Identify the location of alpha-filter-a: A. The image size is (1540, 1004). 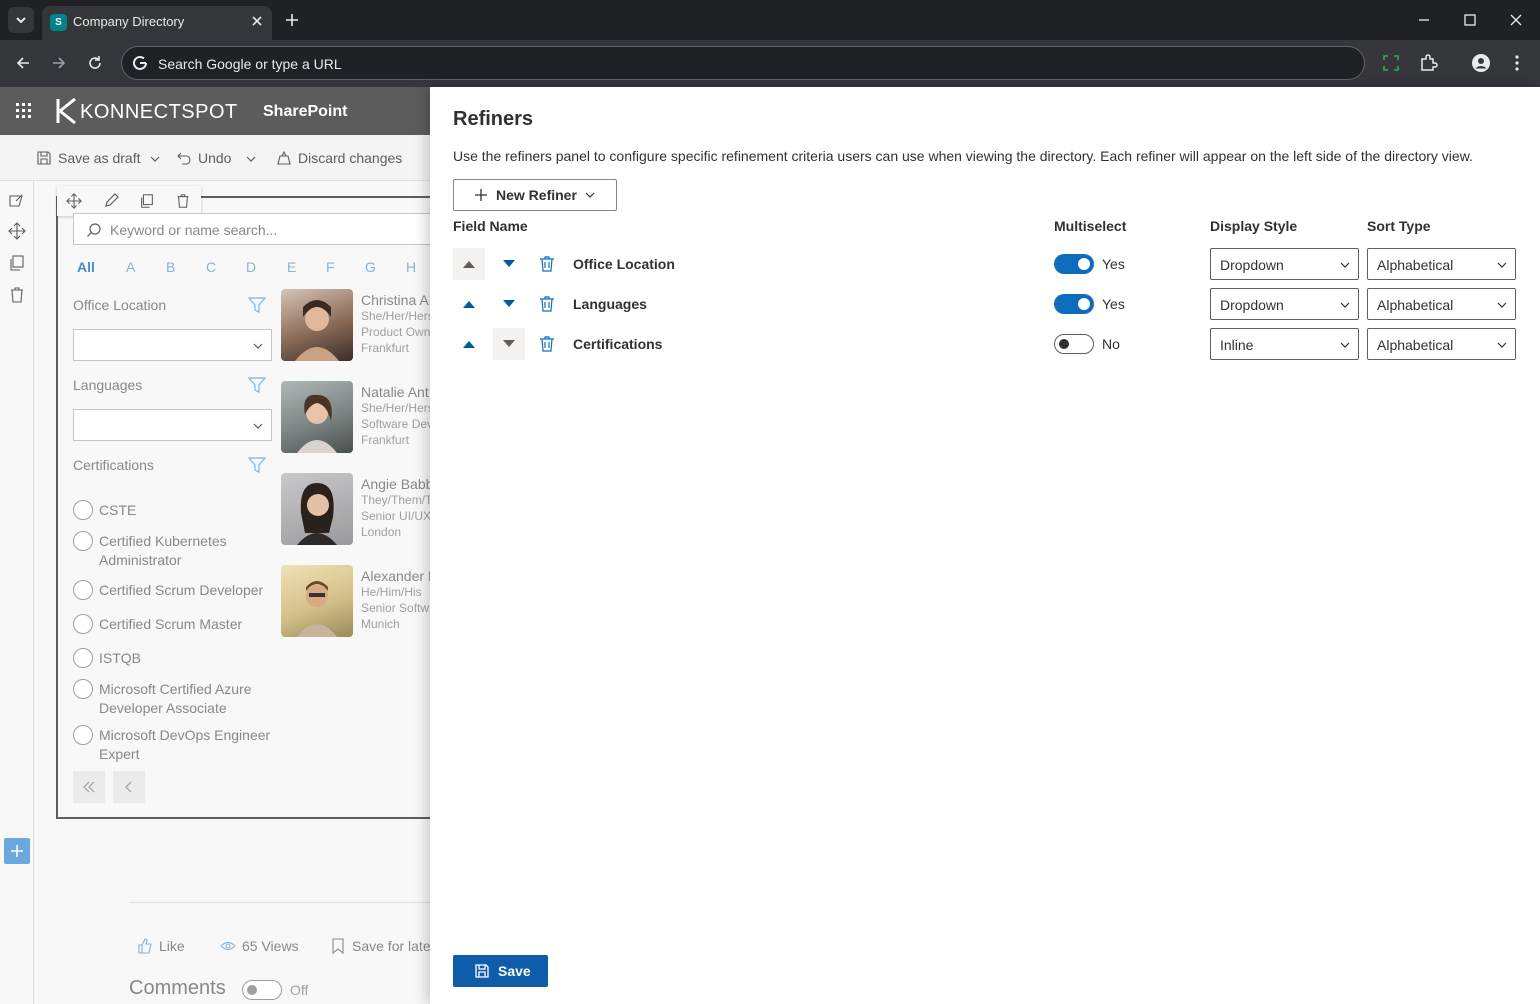
(130, 267).